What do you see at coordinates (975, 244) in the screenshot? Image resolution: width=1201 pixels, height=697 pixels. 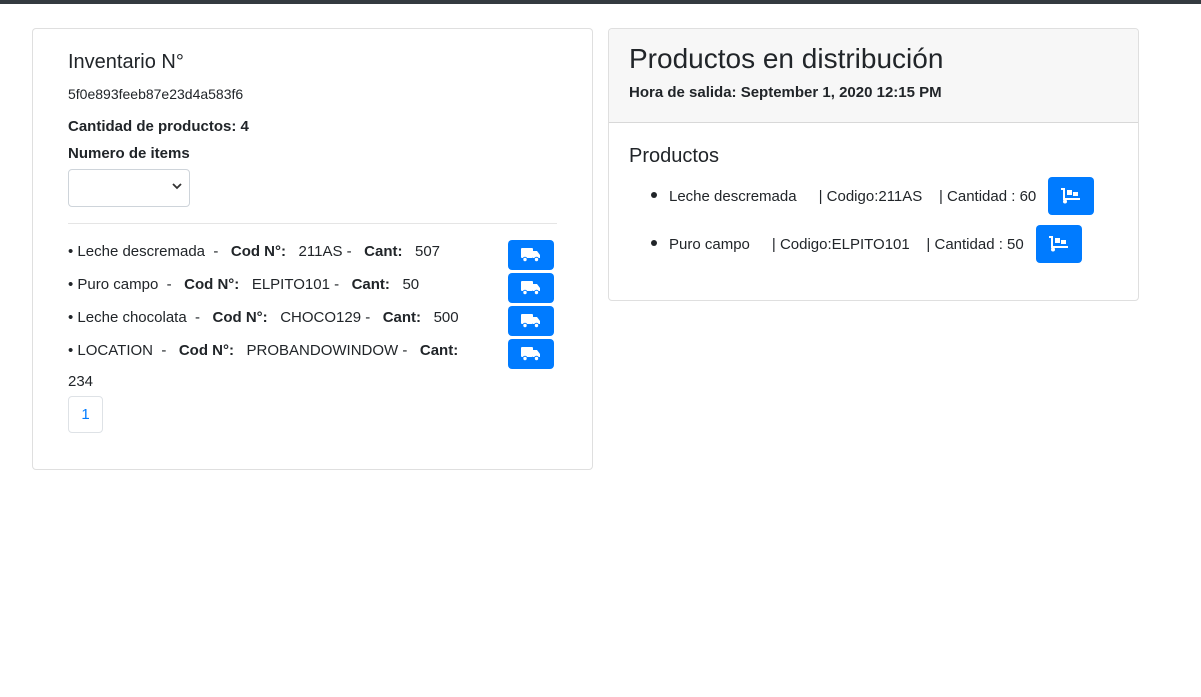 I see `item-qty: | Cantidad : 50` at bounding box center [975, 244].